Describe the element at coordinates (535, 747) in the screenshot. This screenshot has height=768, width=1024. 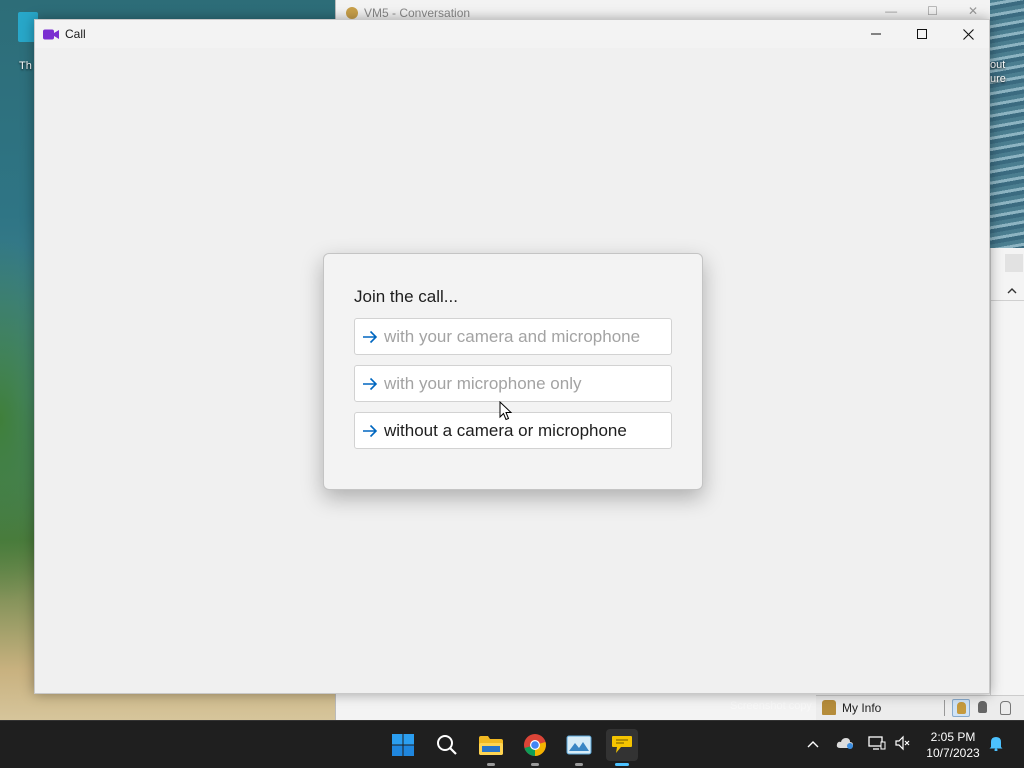
I see `chrome-icon` at that location.